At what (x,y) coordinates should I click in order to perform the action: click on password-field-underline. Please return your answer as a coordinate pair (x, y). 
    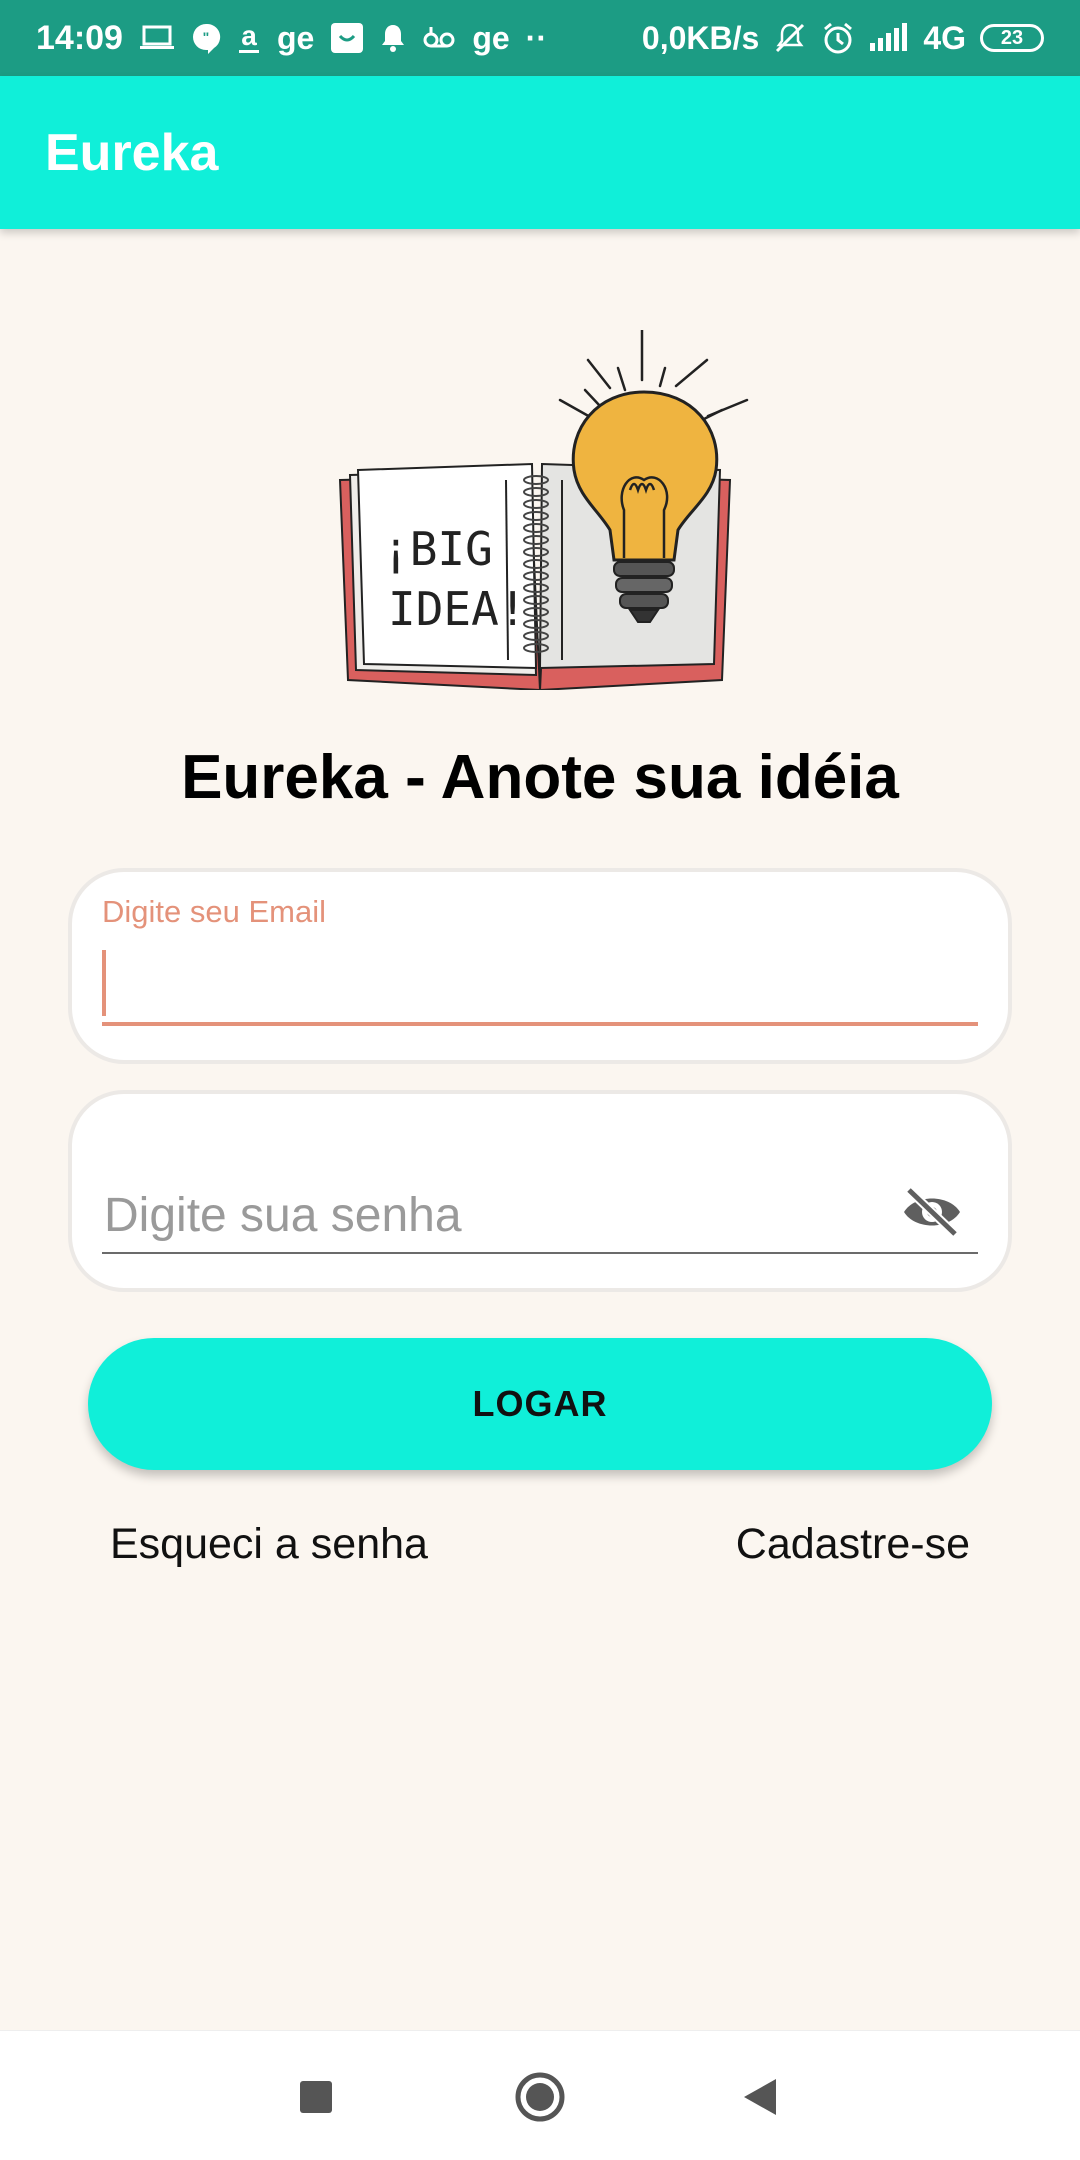
    Looking at the image, I should click on (540, 1253).